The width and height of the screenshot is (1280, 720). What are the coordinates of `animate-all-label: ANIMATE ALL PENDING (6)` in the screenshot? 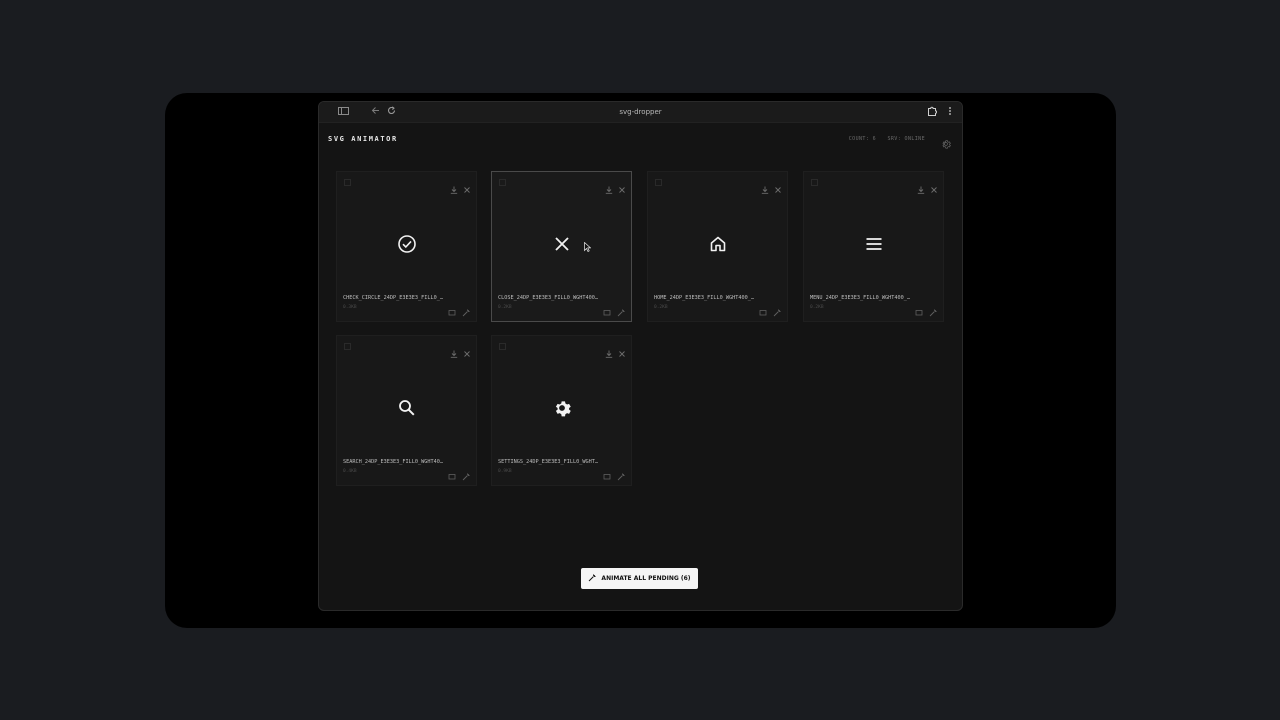 It's located at (646, 578).